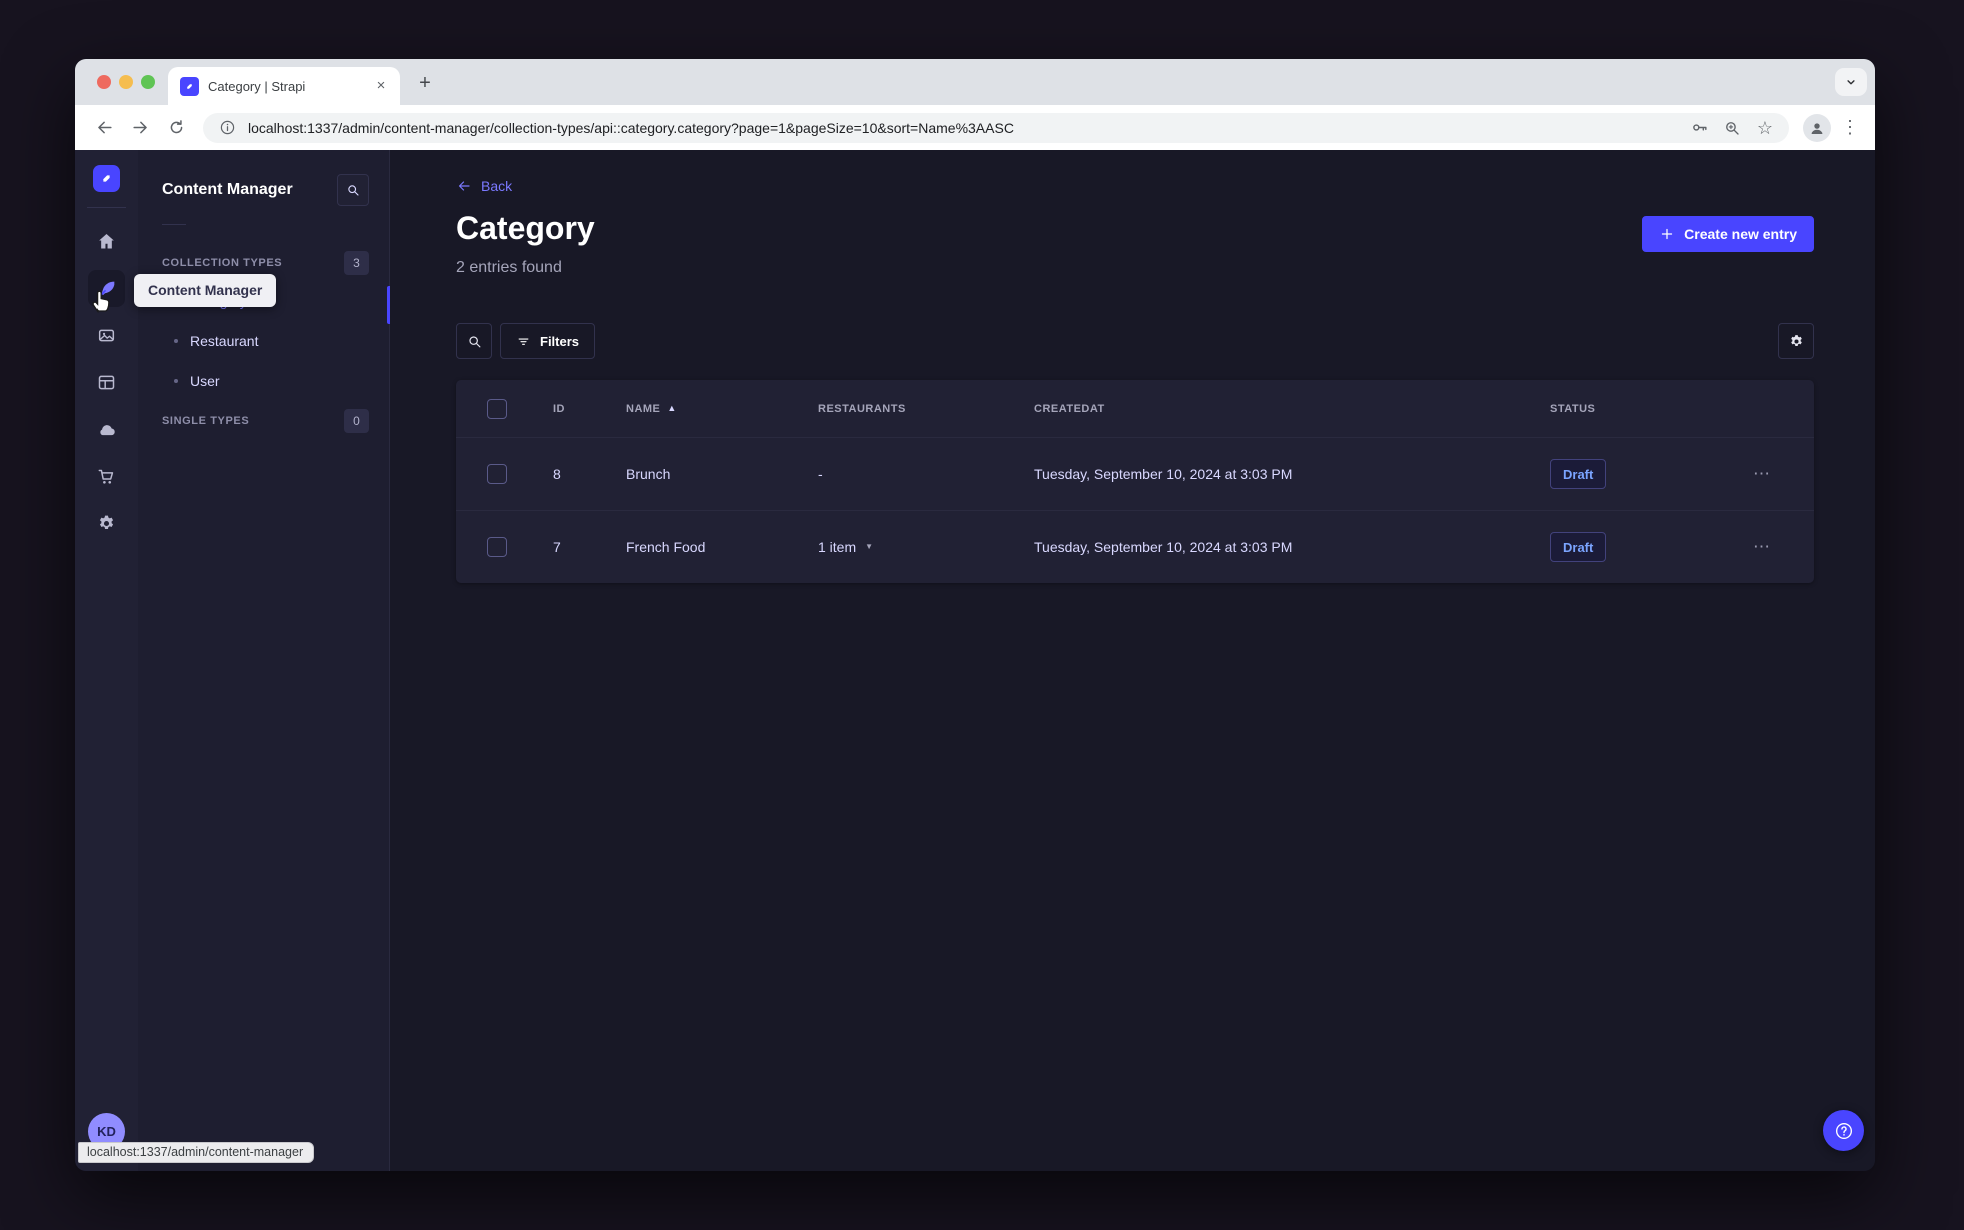 The image size is (1964, 1230). I want to click on status-bar: localhost:1337/admin/content-manager, so click(196, 1152).